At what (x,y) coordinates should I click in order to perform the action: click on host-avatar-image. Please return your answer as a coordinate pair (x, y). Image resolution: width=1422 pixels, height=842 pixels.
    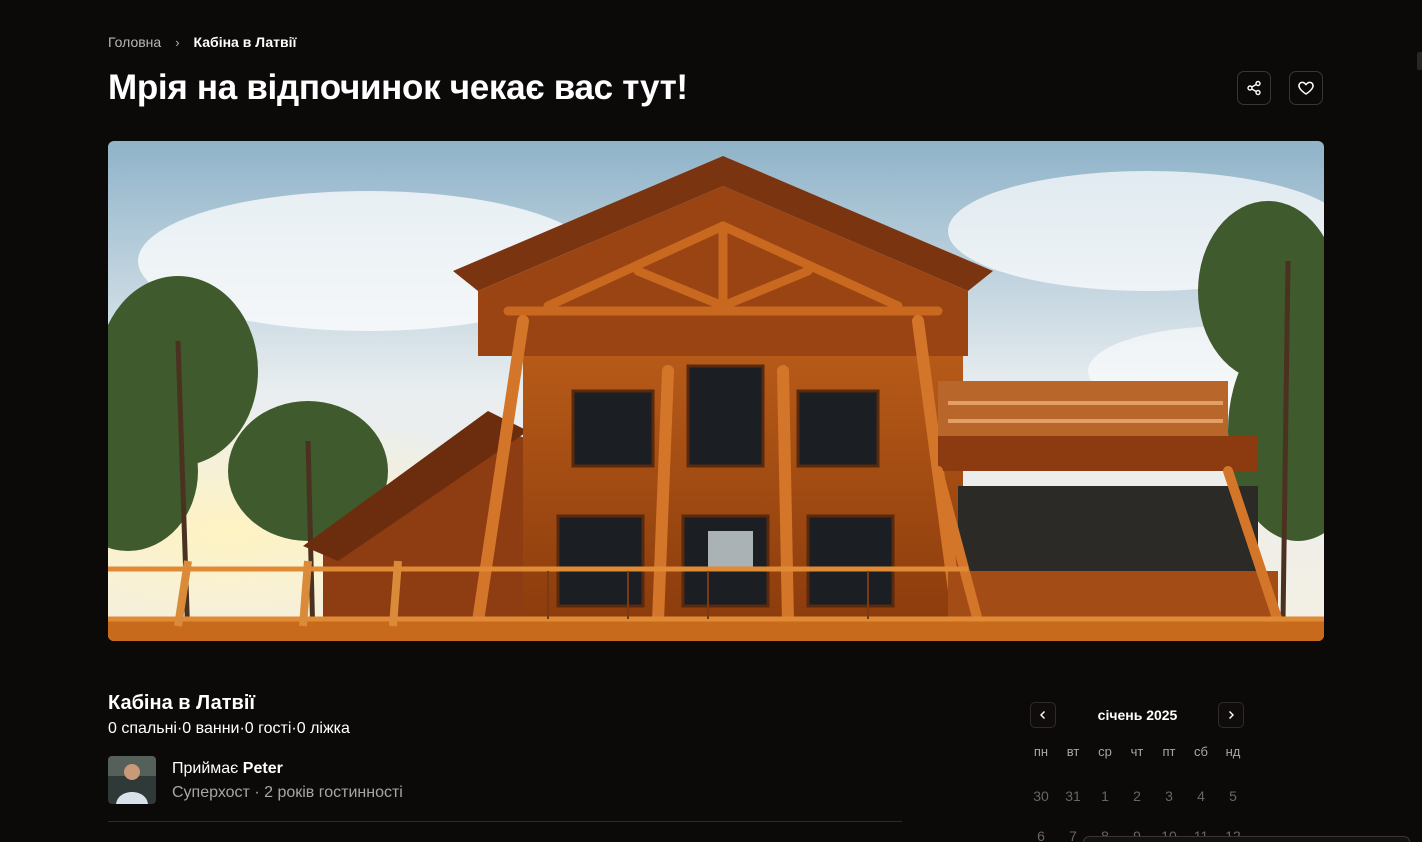
    Looking at the image, I should click on (132, 780).